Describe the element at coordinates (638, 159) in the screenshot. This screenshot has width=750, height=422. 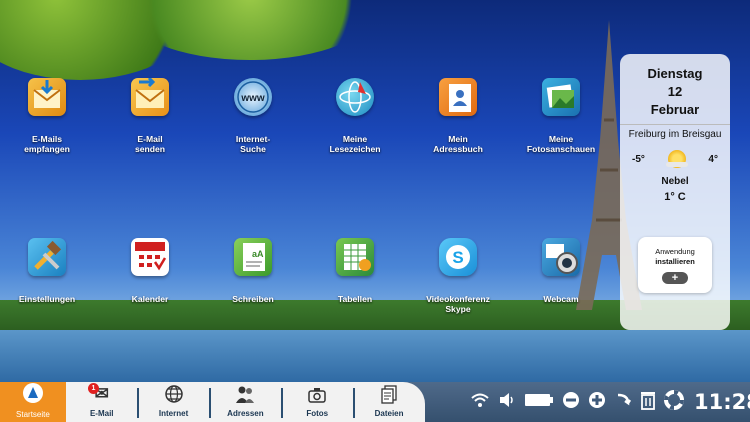
I see `temp-low: -5°` at that location.